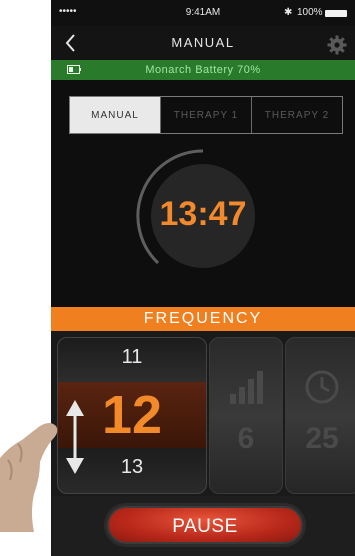  Describe the element at coordinates (246, 387) in the screenshot. I see `signal-bars-icon` at that location.